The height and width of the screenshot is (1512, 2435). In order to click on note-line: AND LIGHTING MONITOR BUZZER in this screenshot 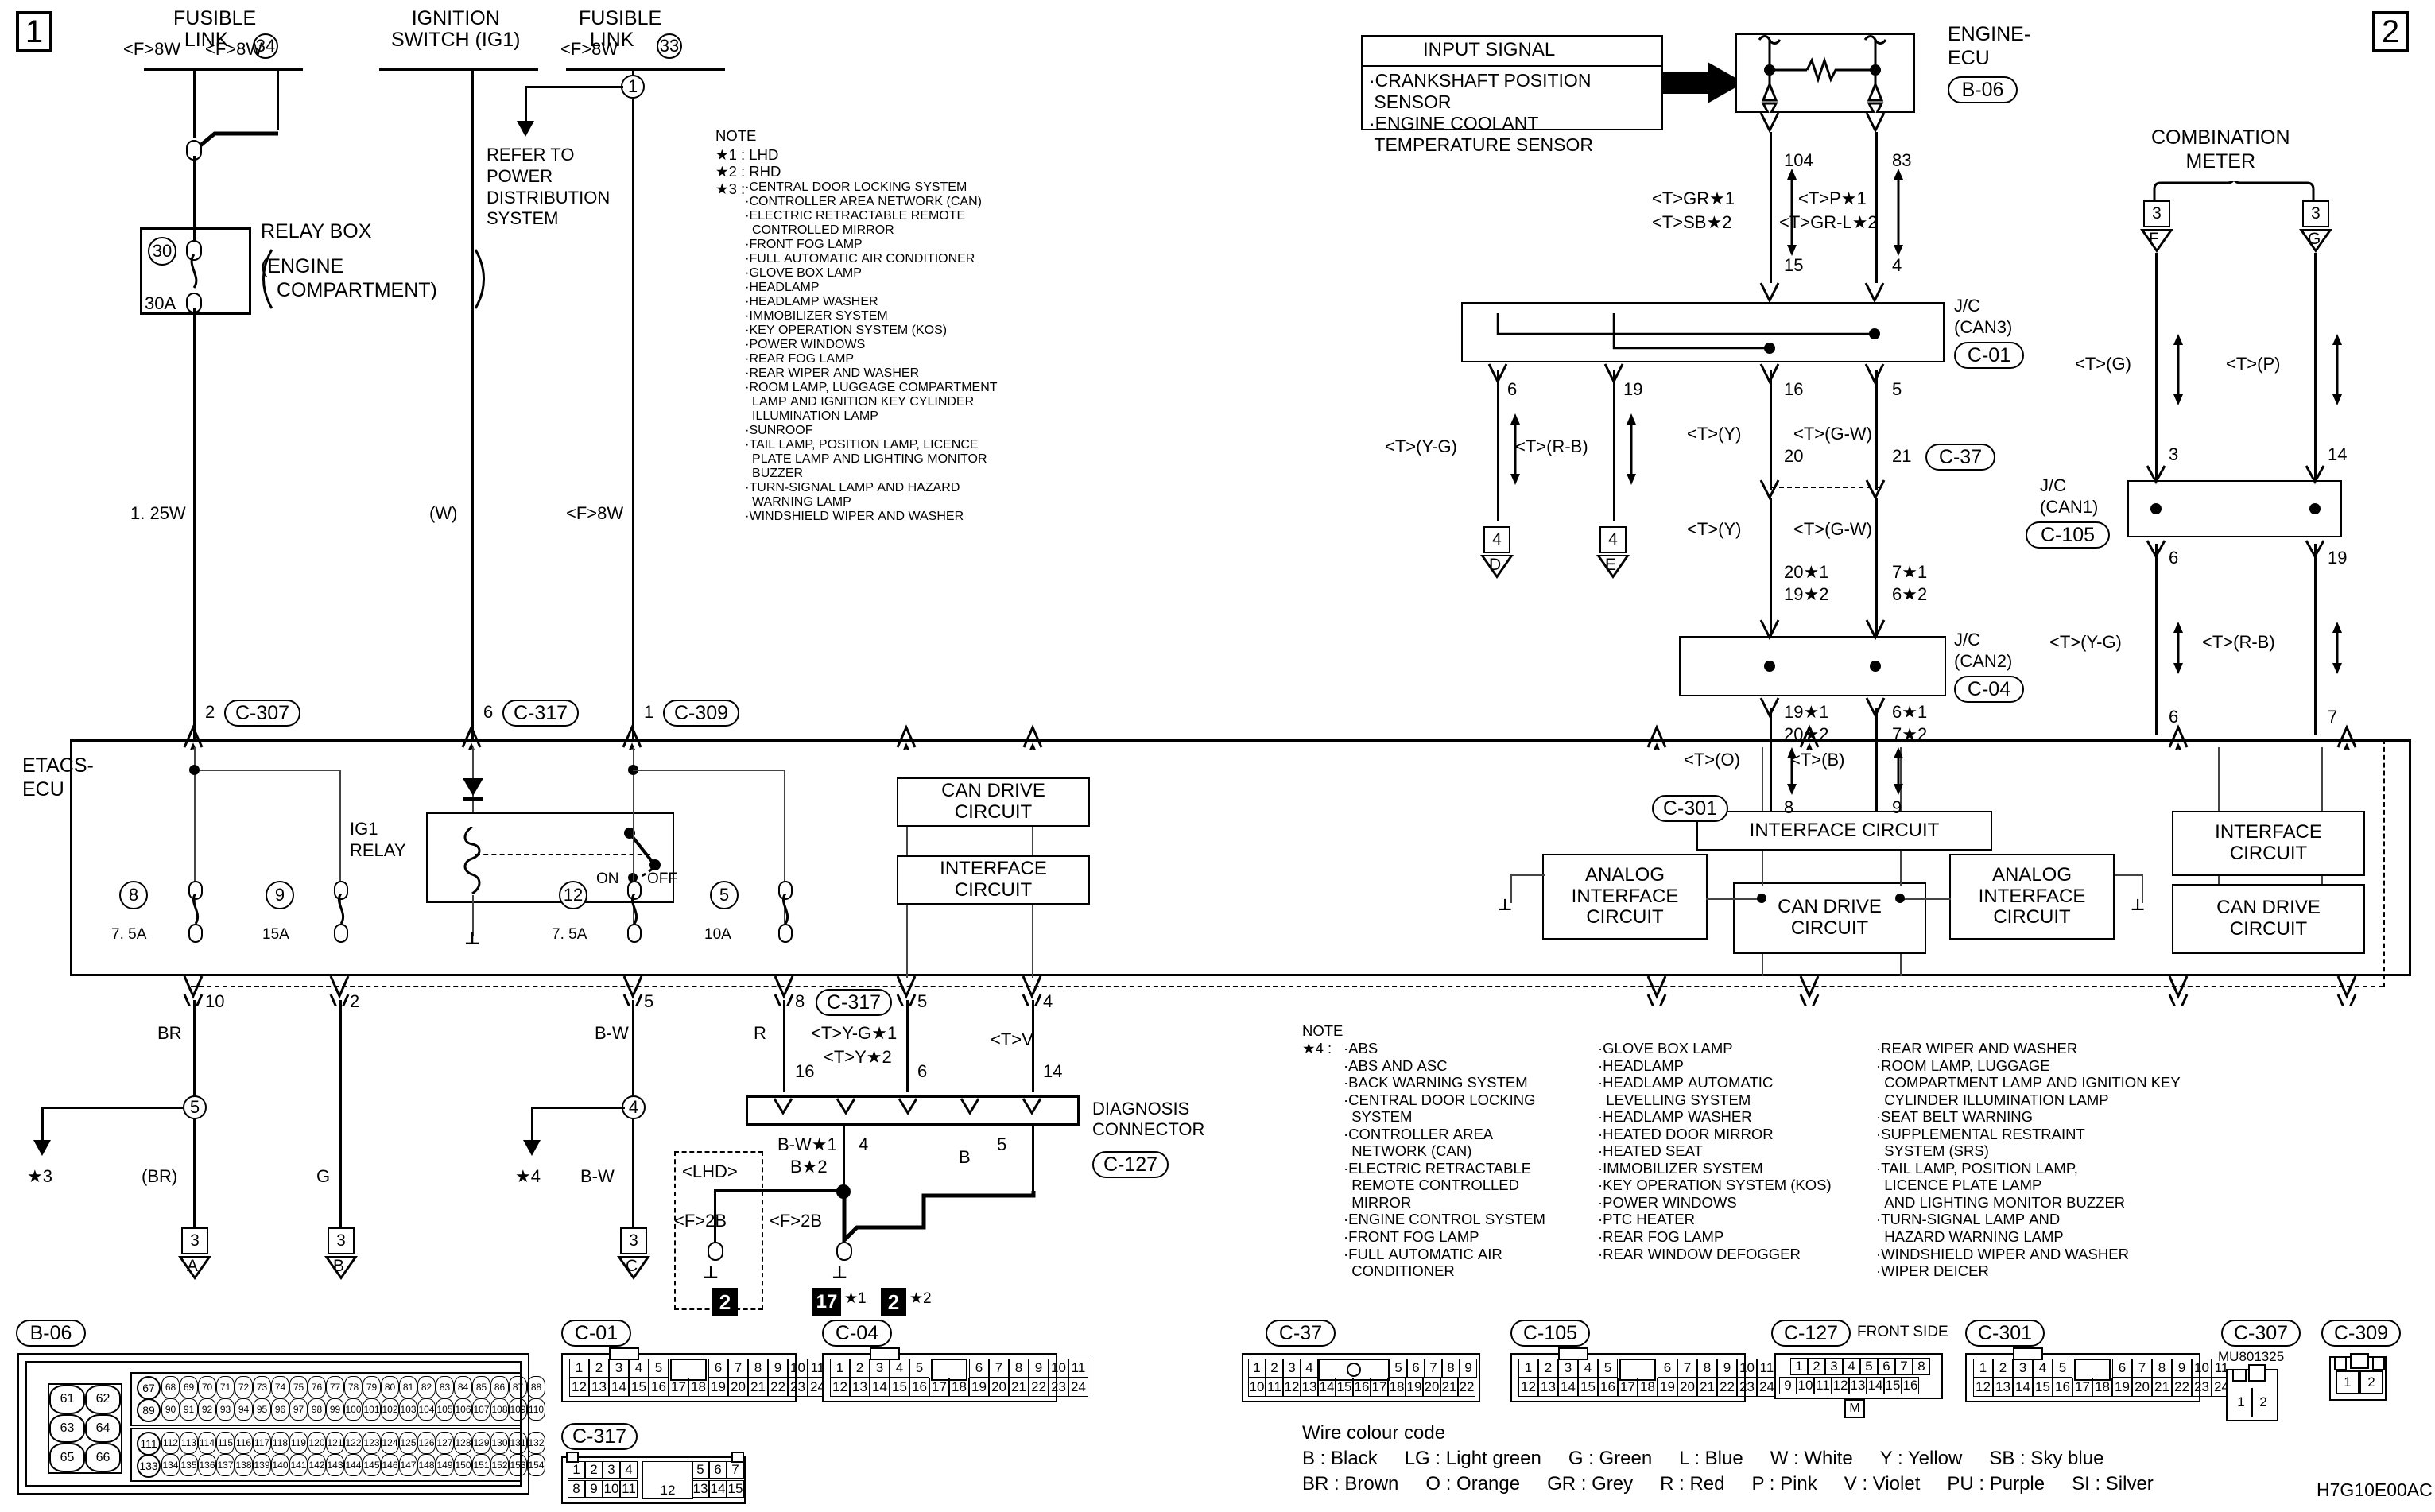, I will do `click(2001, 1202)`.